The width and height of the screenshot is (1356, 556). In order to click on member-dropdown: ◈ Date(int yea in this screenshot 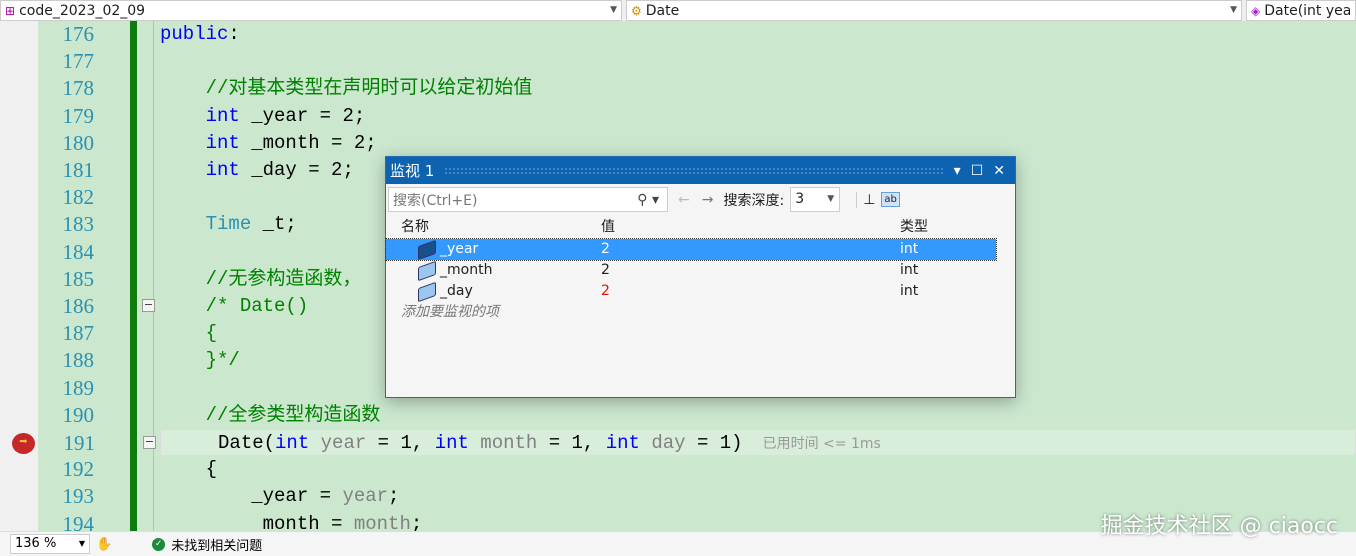, I will do `click(1301, 10)`.